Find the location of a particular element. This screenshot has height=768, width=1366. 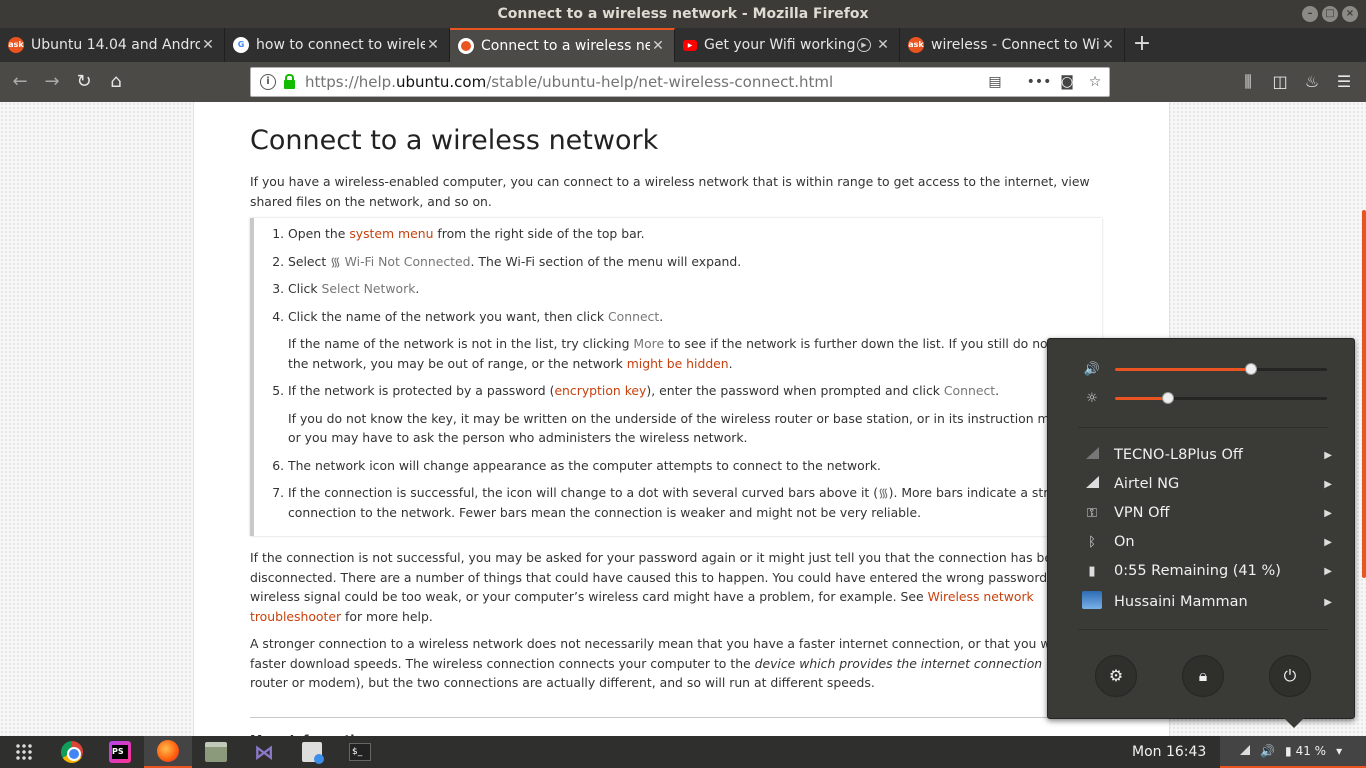

power-off-button: ⏻ is located at coordinates (1290, 676).